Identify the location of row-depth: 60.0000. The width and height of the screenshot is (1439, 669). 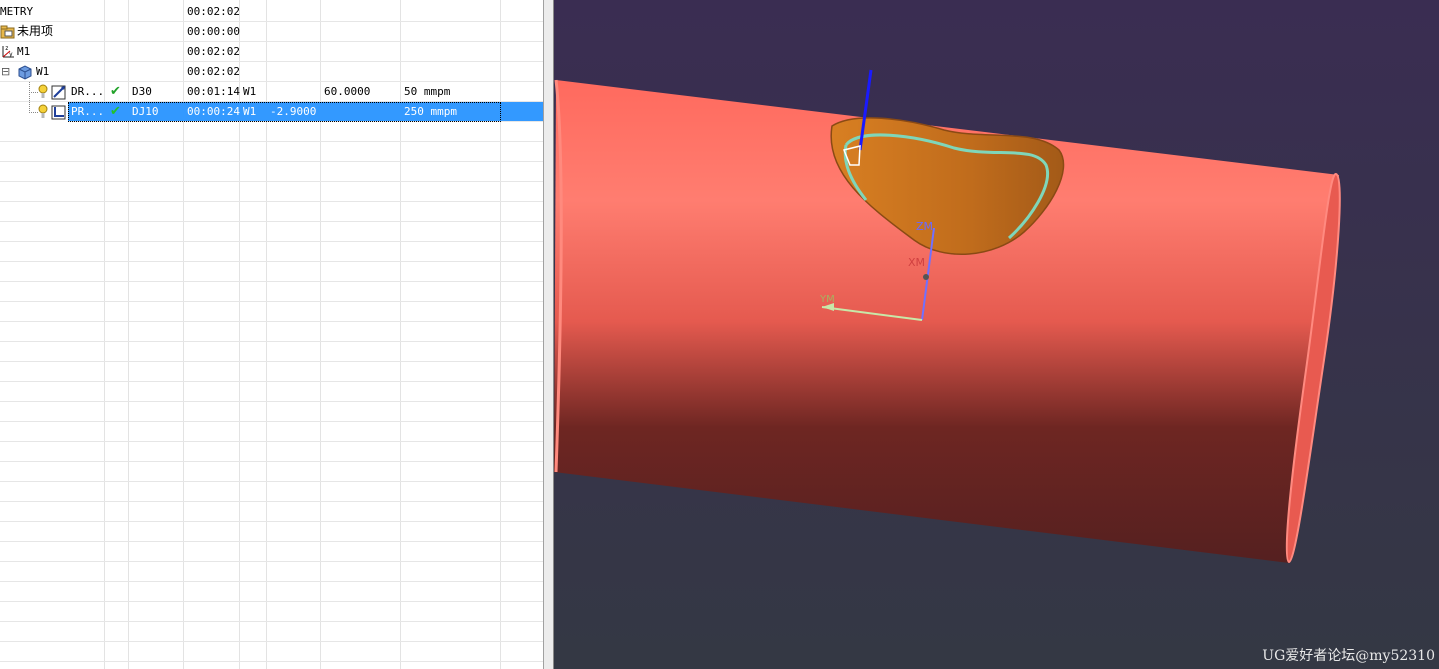
(347, 91).